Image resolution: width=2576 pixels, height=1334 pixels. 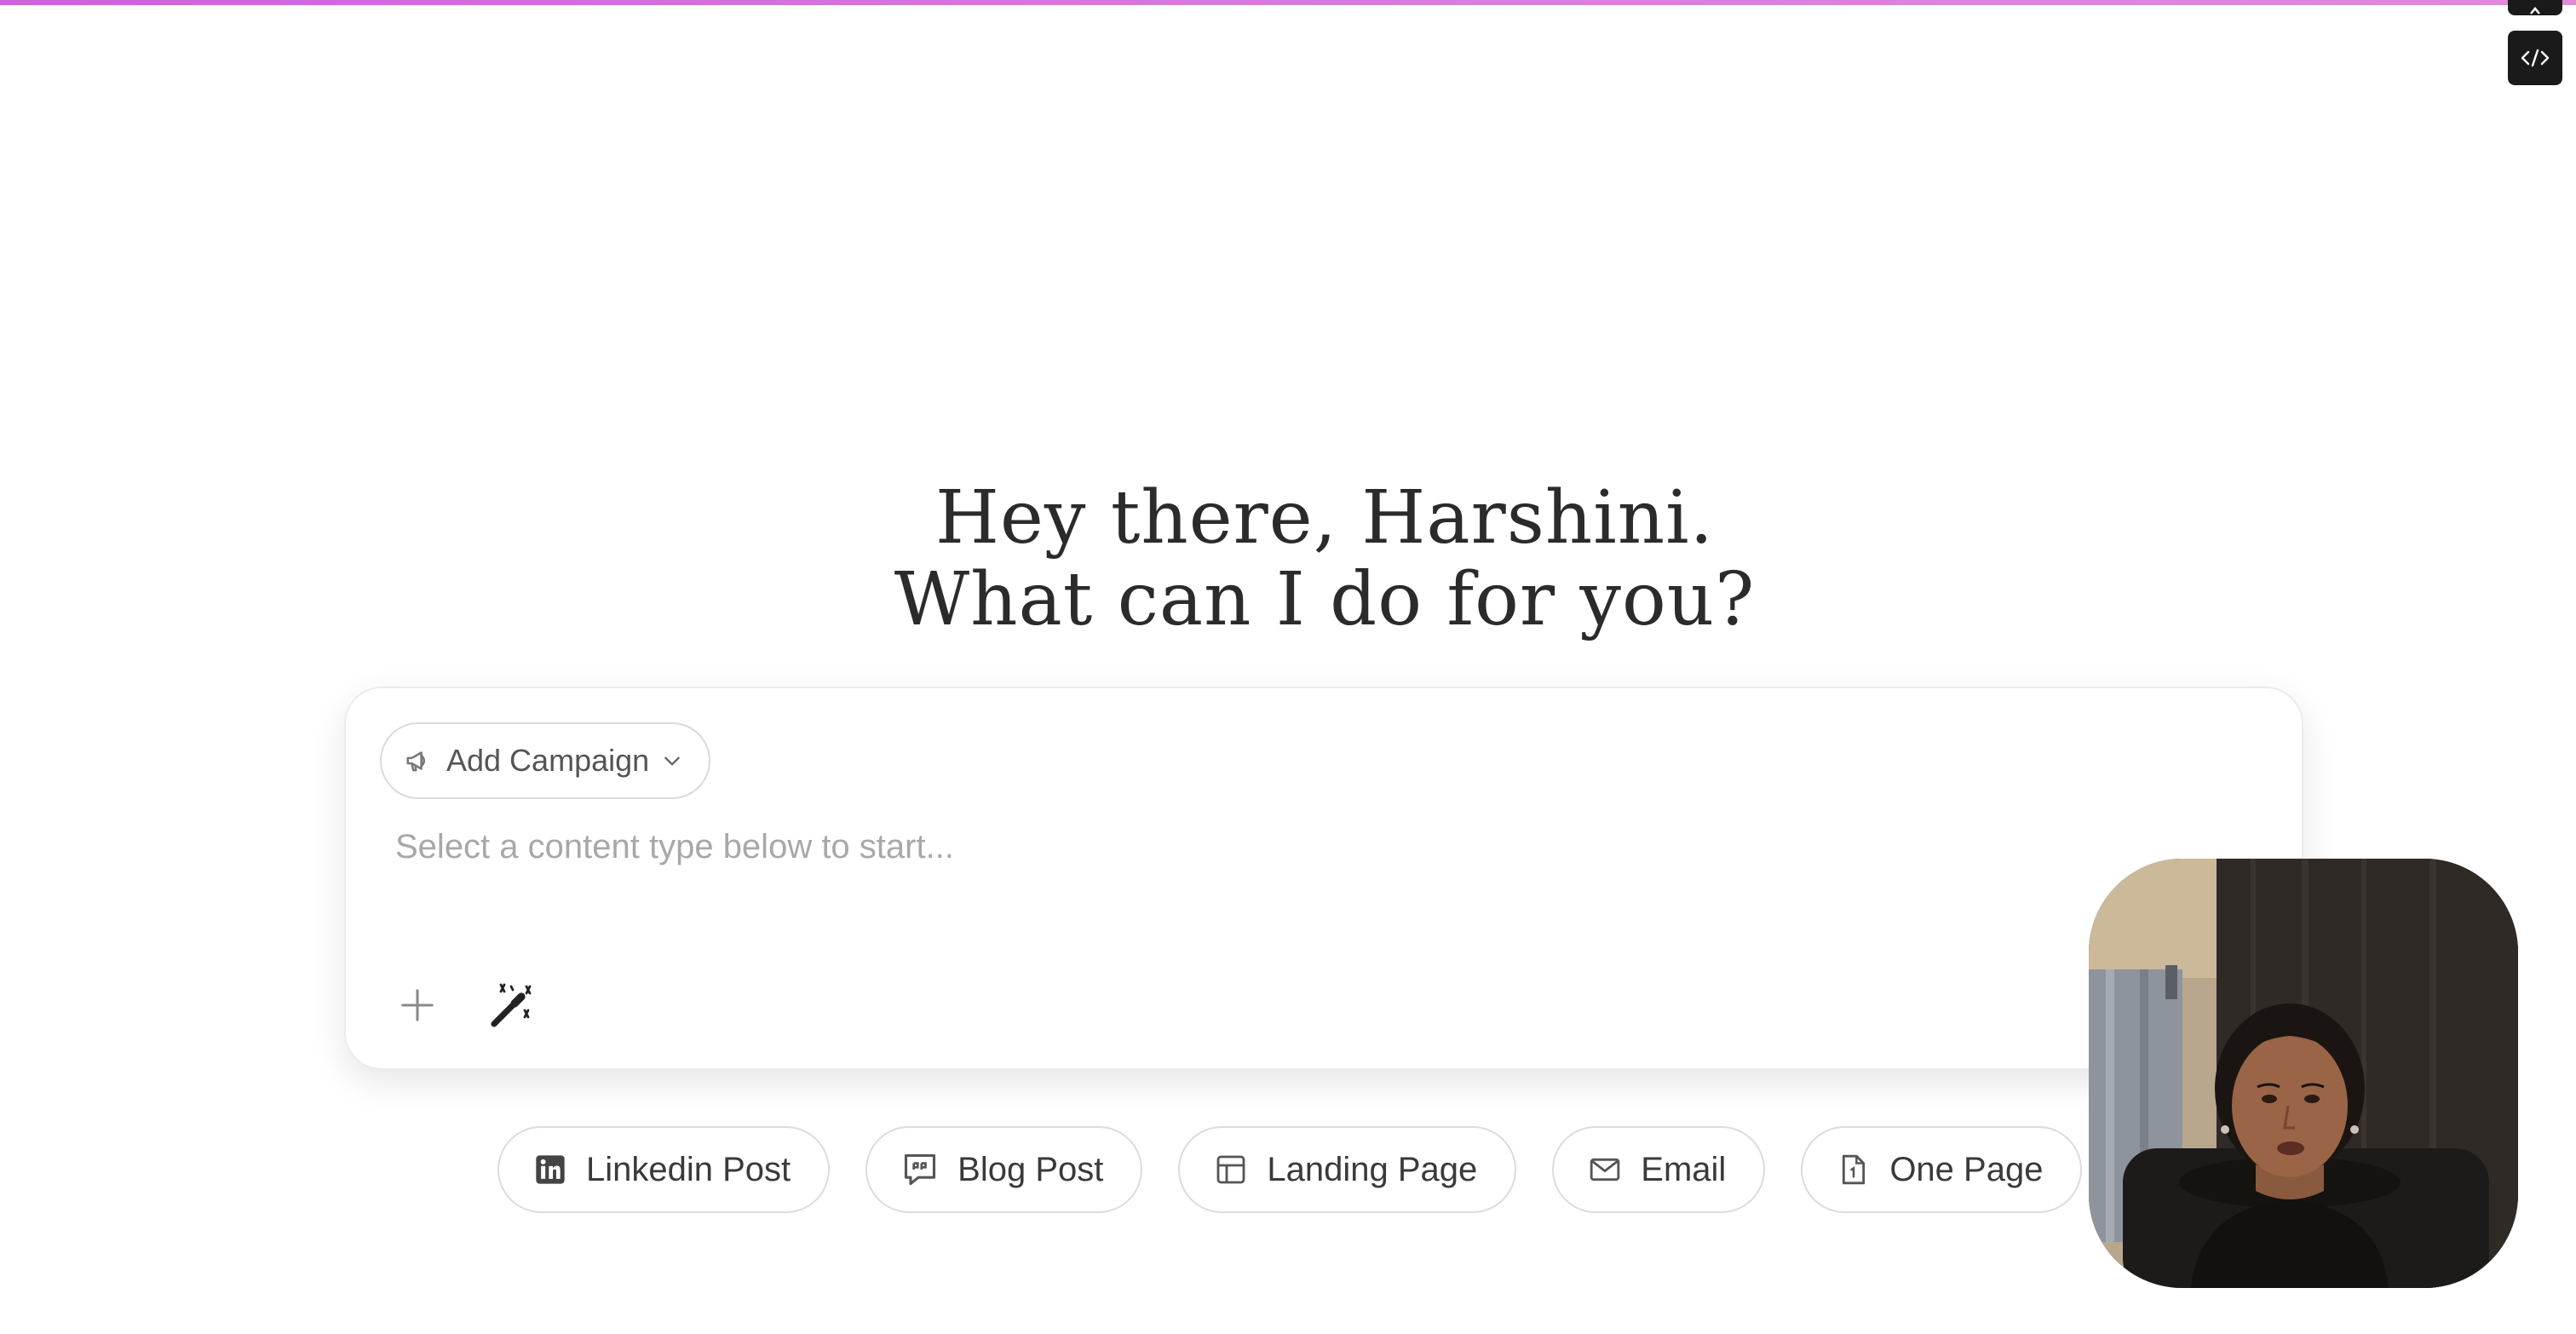 What do you see at coordinates (1684, 1169) in the screenshot?
I see `chip-label: Email` at bounding box center [1684, 1169].